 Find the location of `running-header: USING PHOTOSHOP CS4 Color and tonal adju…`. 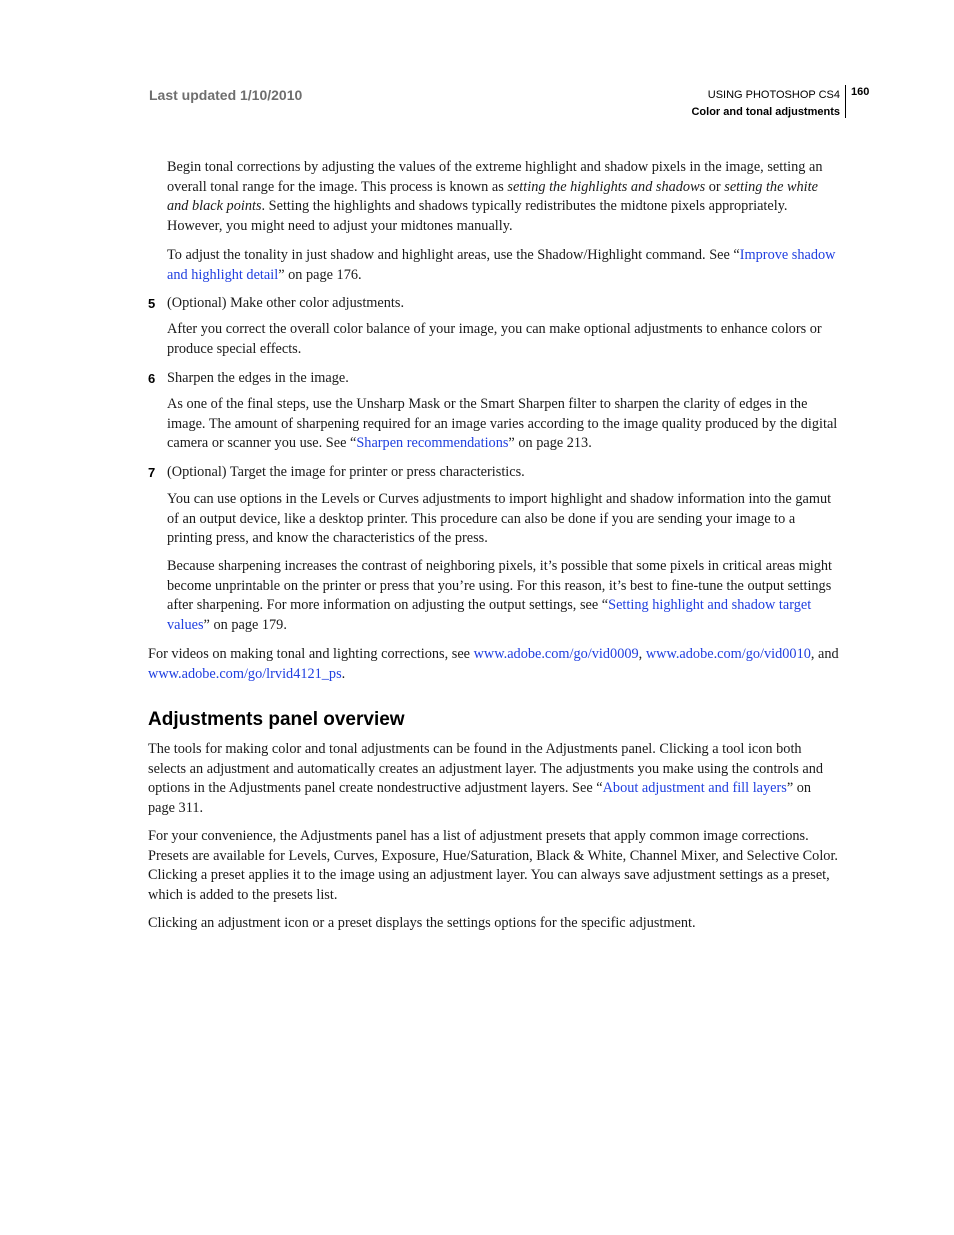

running-header: USING PHOTOSHOP CS4 Color and tonal adju… is located at coordinates (765, 104).